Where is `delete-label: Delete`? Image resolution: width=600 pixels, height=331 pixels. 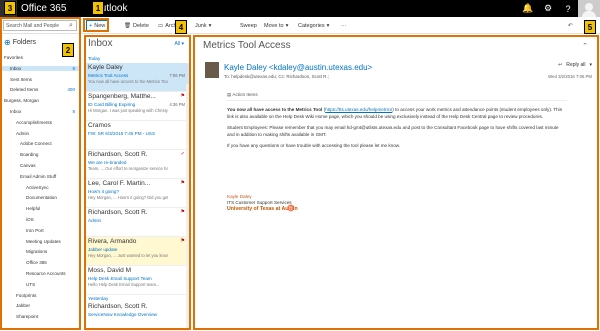
delete-label: Delete is located at coordinates (140, 25).